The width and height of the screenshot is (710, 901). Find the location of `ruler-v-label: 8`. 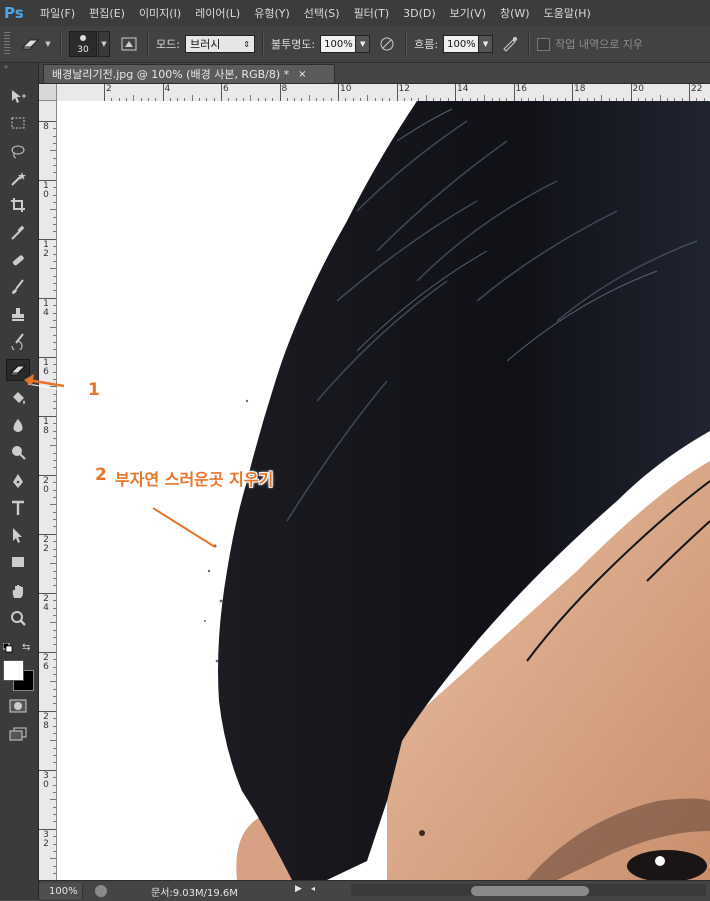

ruler-v-label: 8 is located at coordinates (46, 127).